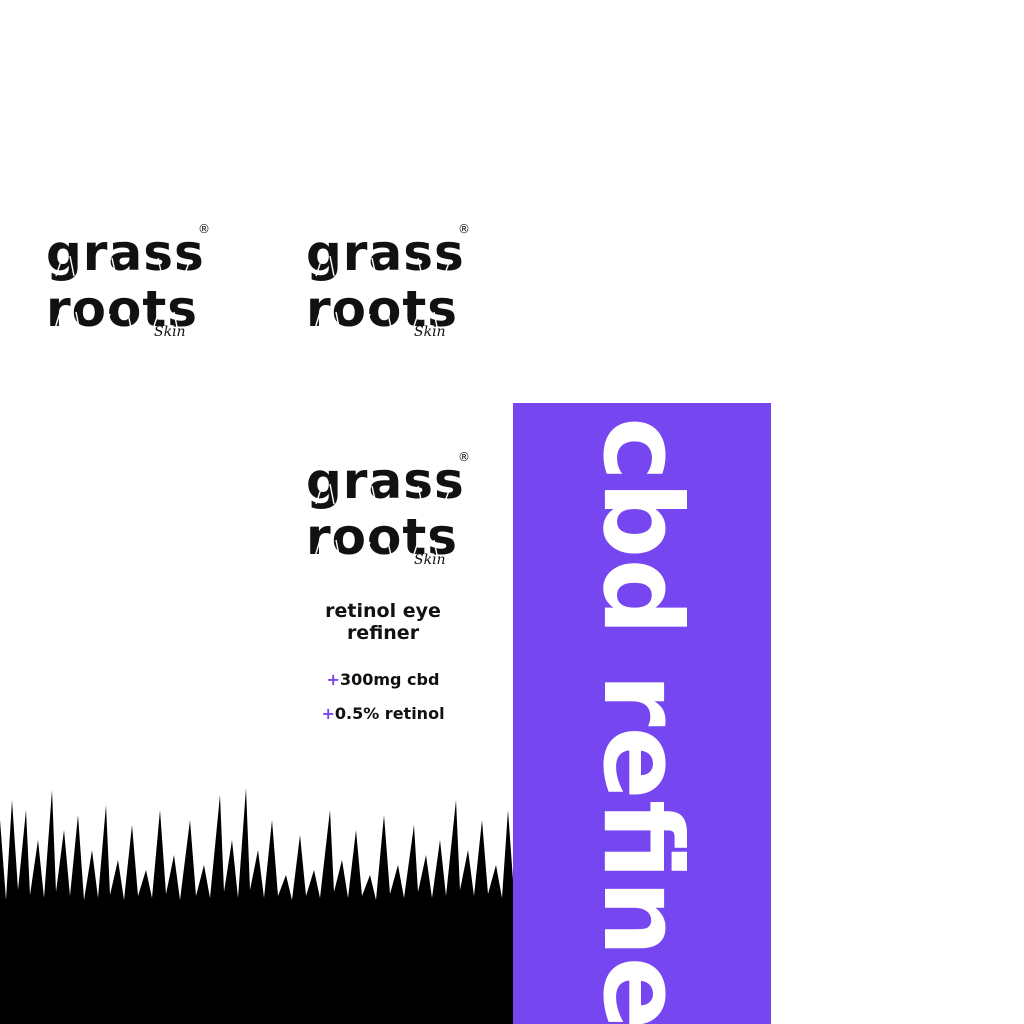 Image resolution: width=1024 pixels, height=1024 pixels. I want to click on grass-silhouette-icon, so click(256, 906).